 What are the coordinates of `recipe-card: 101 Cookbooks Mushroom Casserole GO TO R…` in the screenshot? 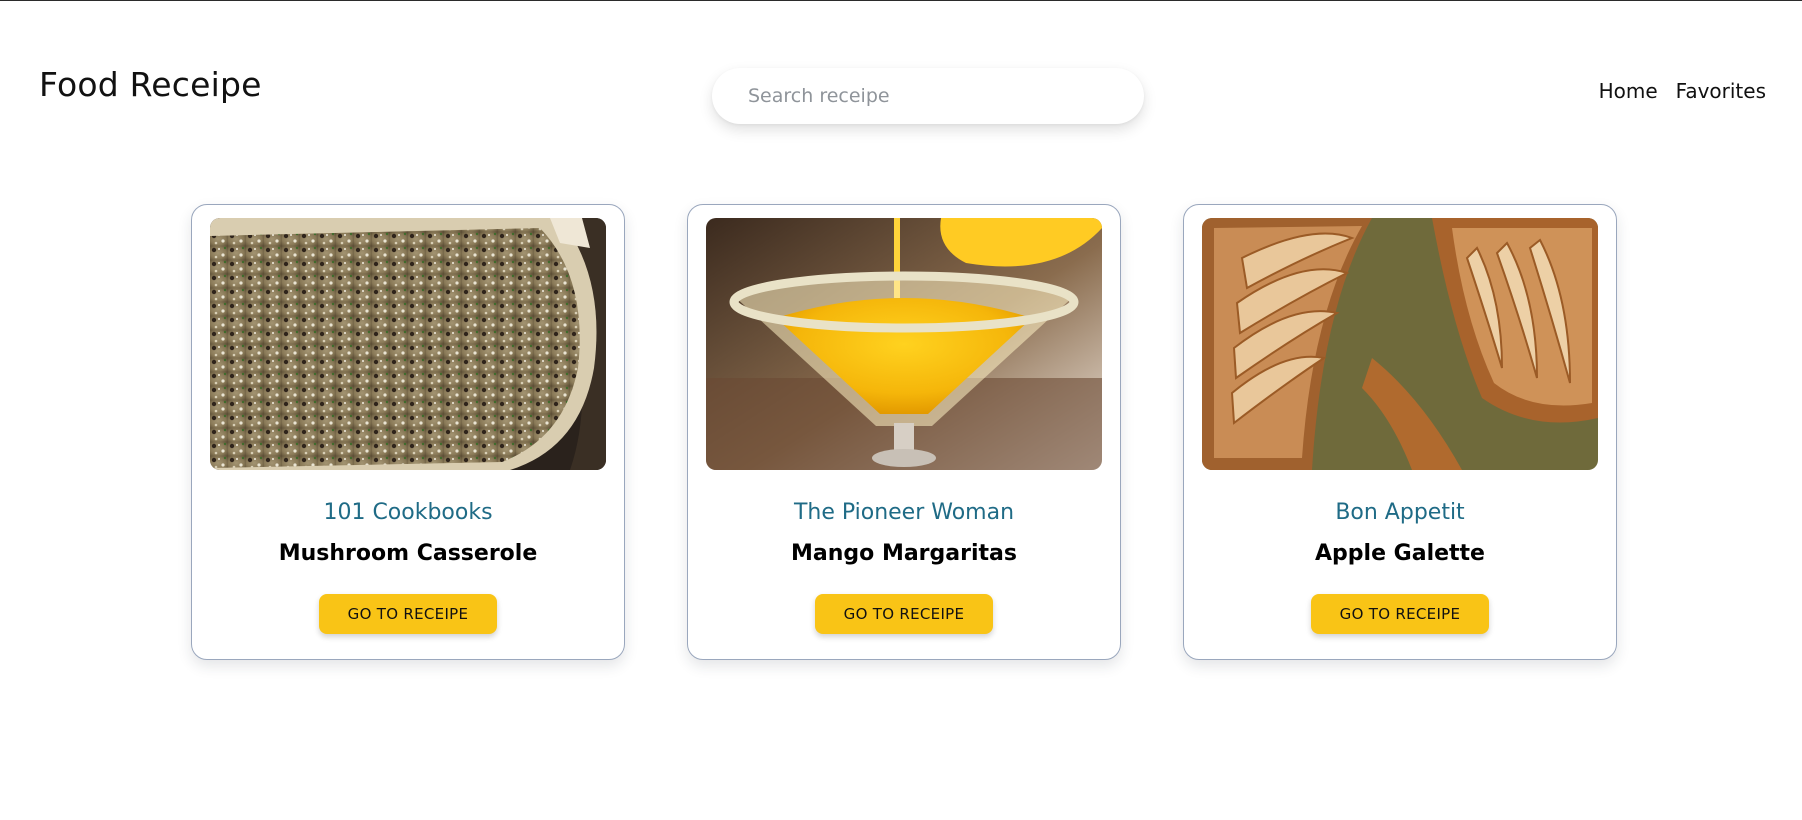 It's located at (408, 432).